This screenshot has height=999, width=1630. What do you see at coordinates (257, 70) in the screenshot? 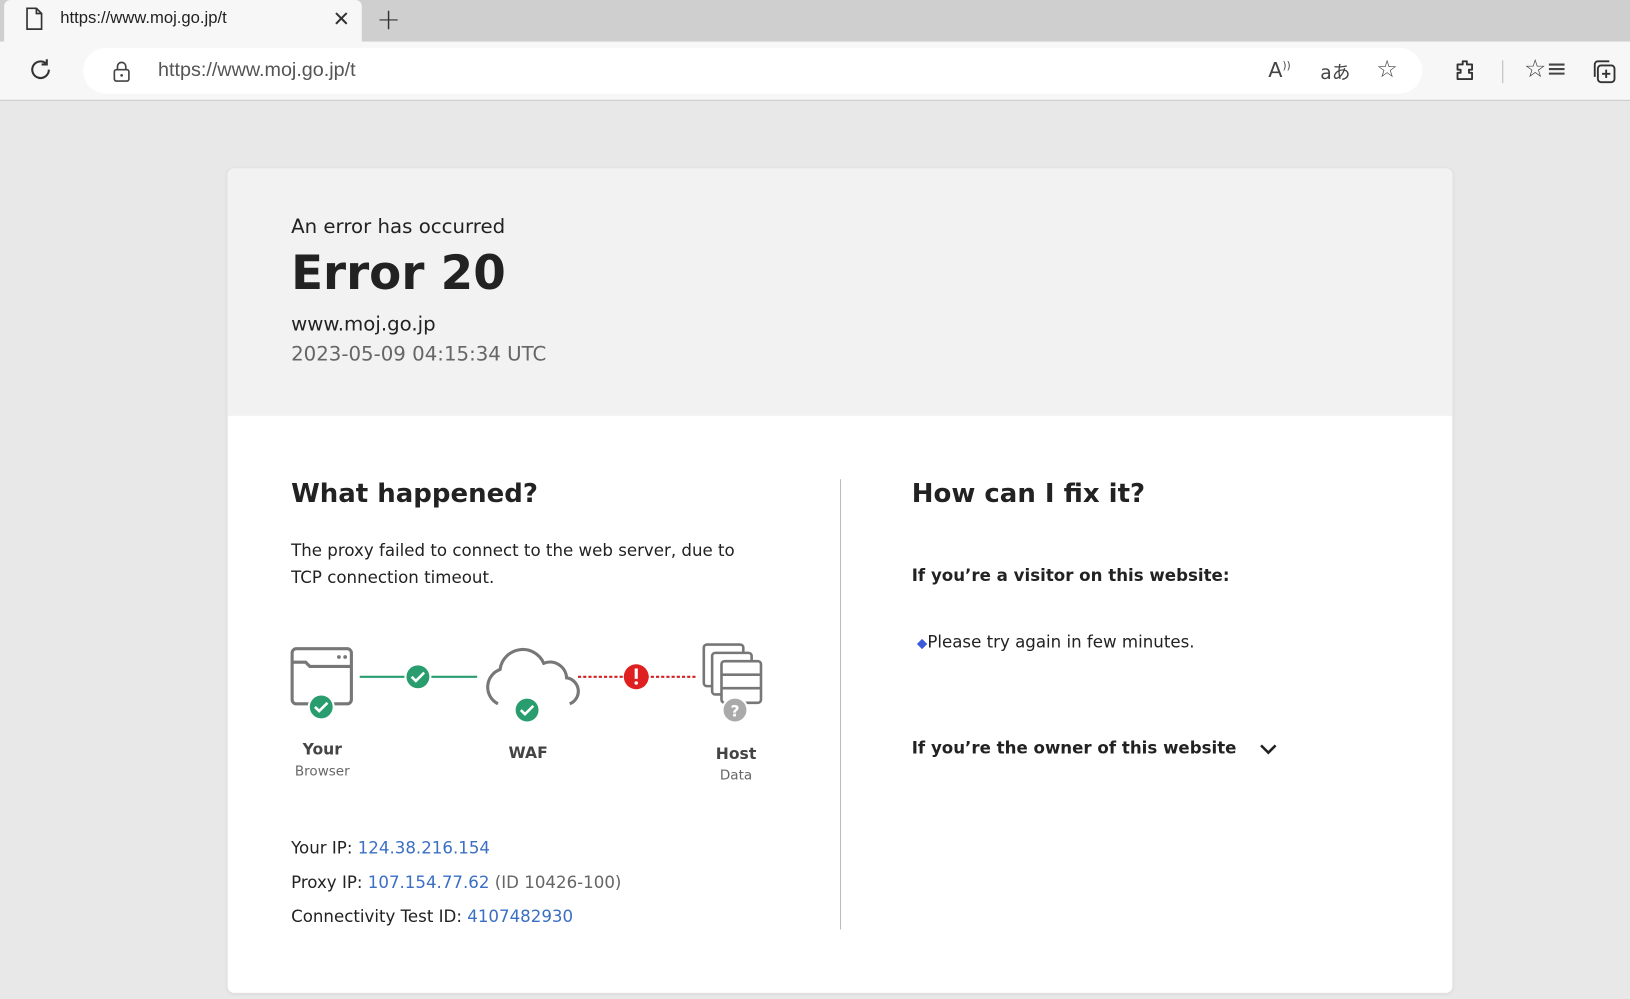
I see `url-text: https://www.moj.go.jp/t` at bounding box center [257, 70].